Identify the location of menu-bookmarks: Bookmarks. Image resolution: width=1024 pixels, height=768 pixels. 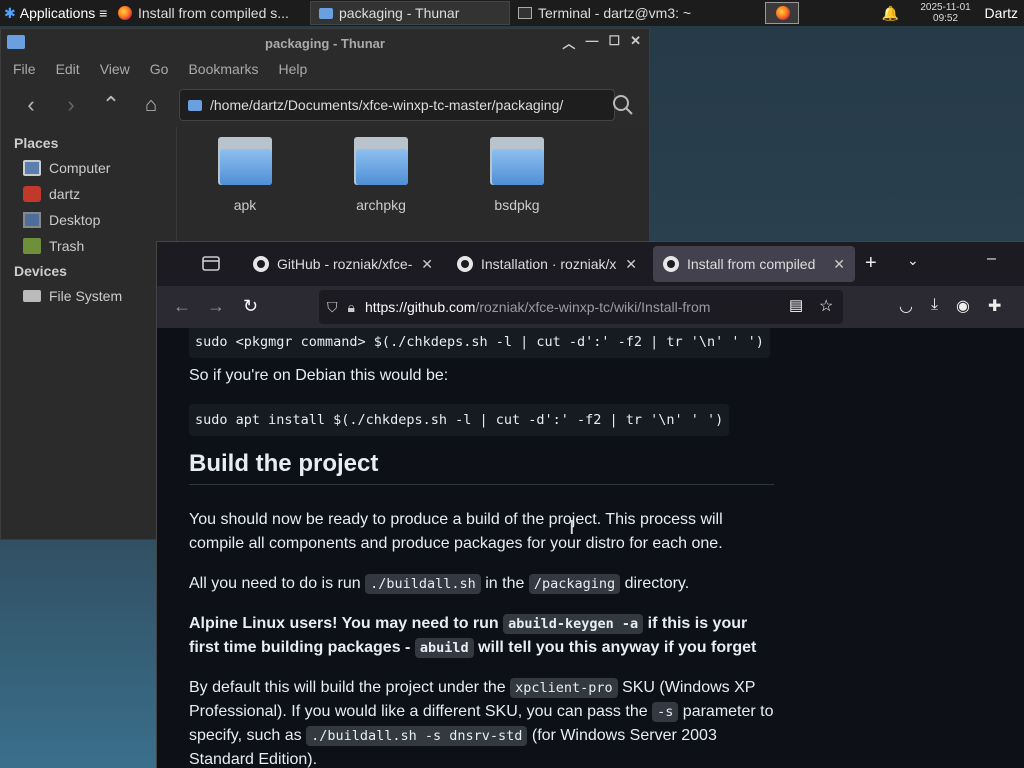
(223, 69).